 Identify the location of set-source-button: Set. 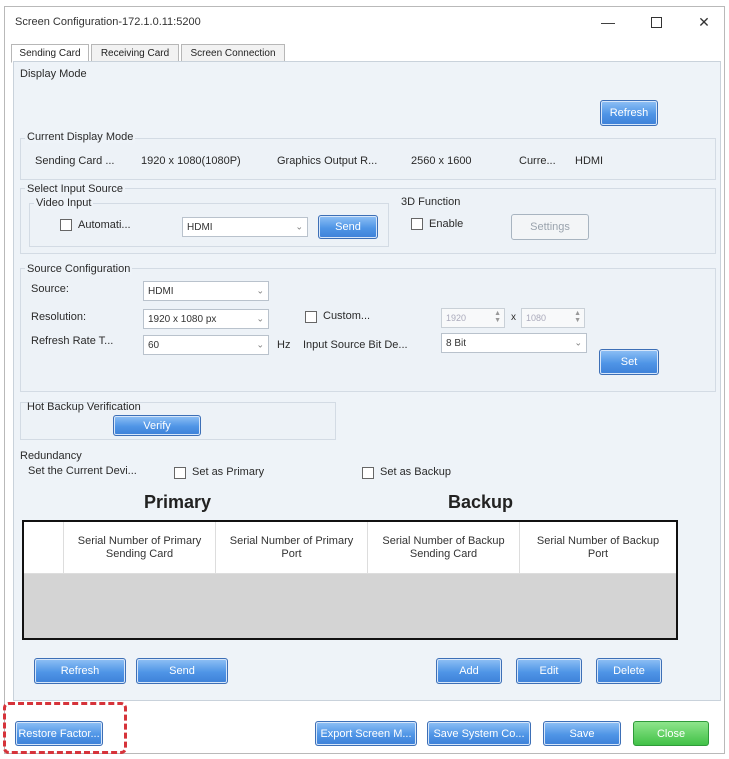
(629, 362).